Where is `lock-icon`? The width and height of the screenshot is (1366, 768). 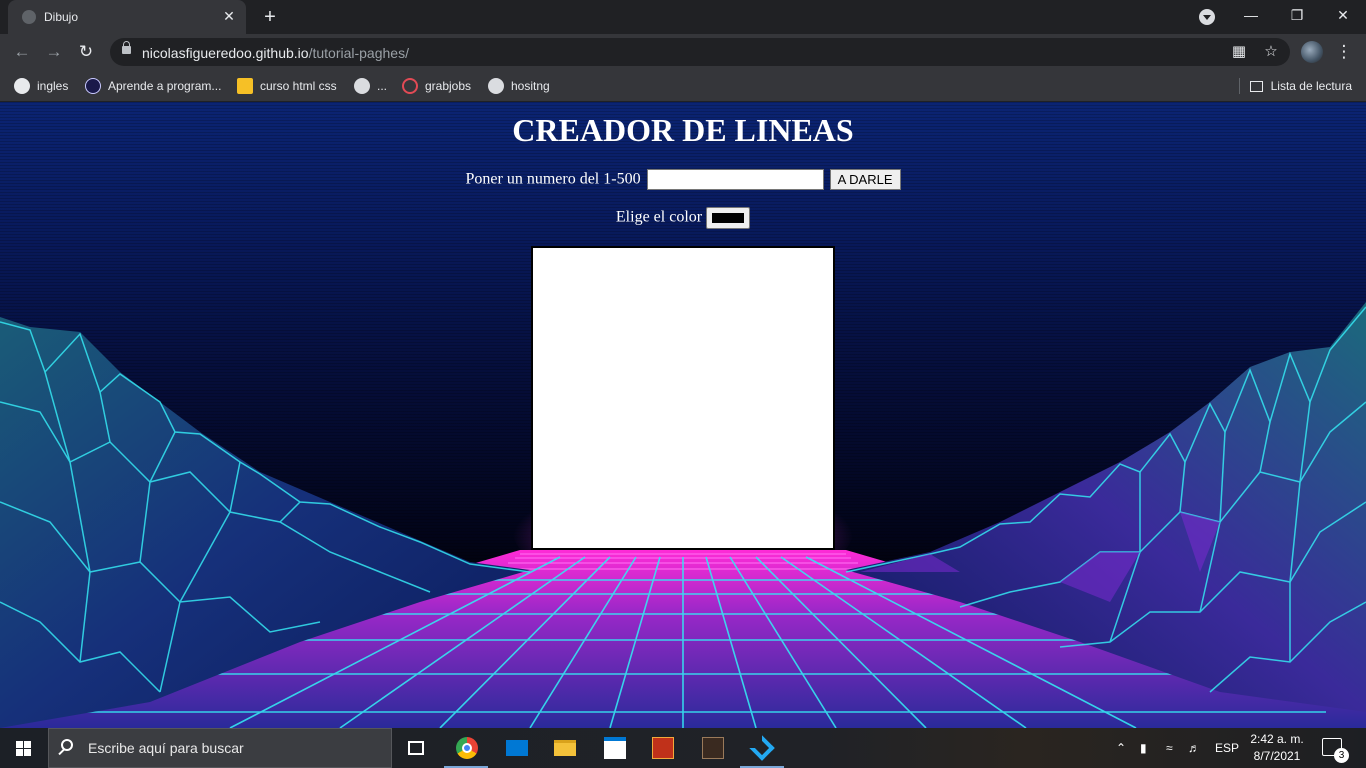 lock-icon is located at coordinates (126, 47).